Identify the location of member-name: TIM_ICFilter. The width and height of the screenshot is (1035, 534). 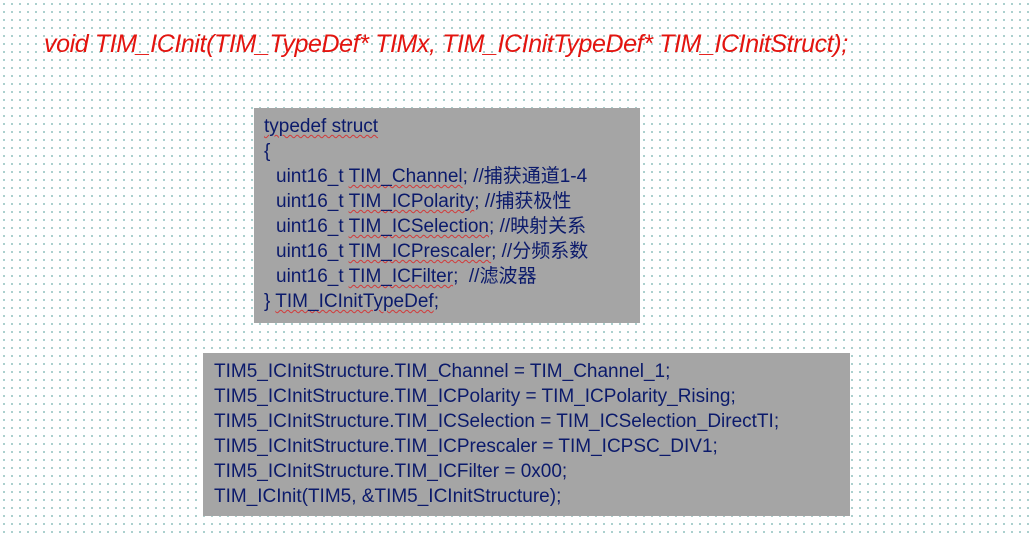
(401, 276).